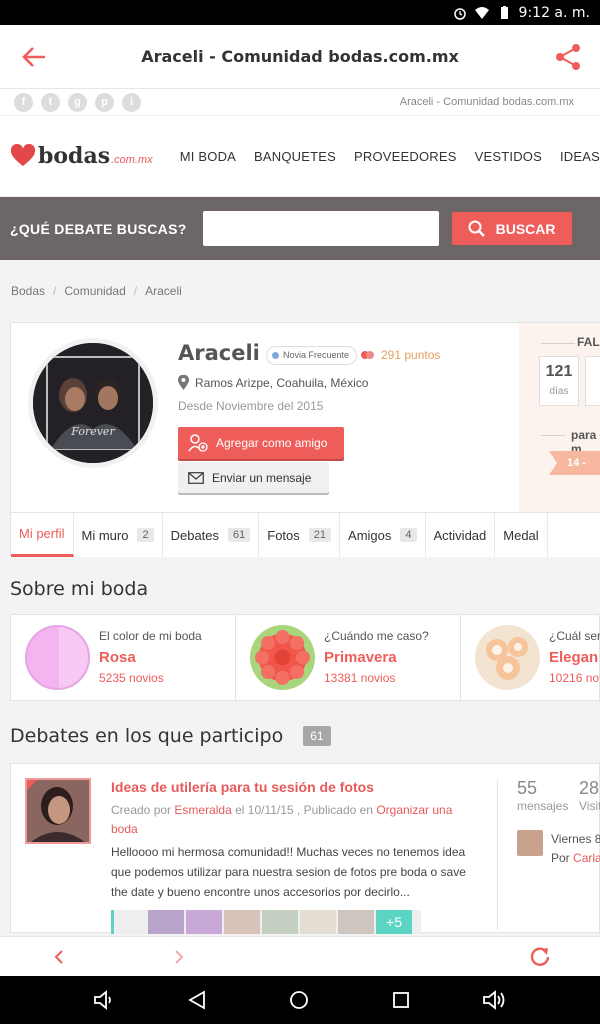  What do you see at coordinates (202, 810) in the screenshot?
I see `debate-author: Esmeralda` at bounding box center [202, 810].